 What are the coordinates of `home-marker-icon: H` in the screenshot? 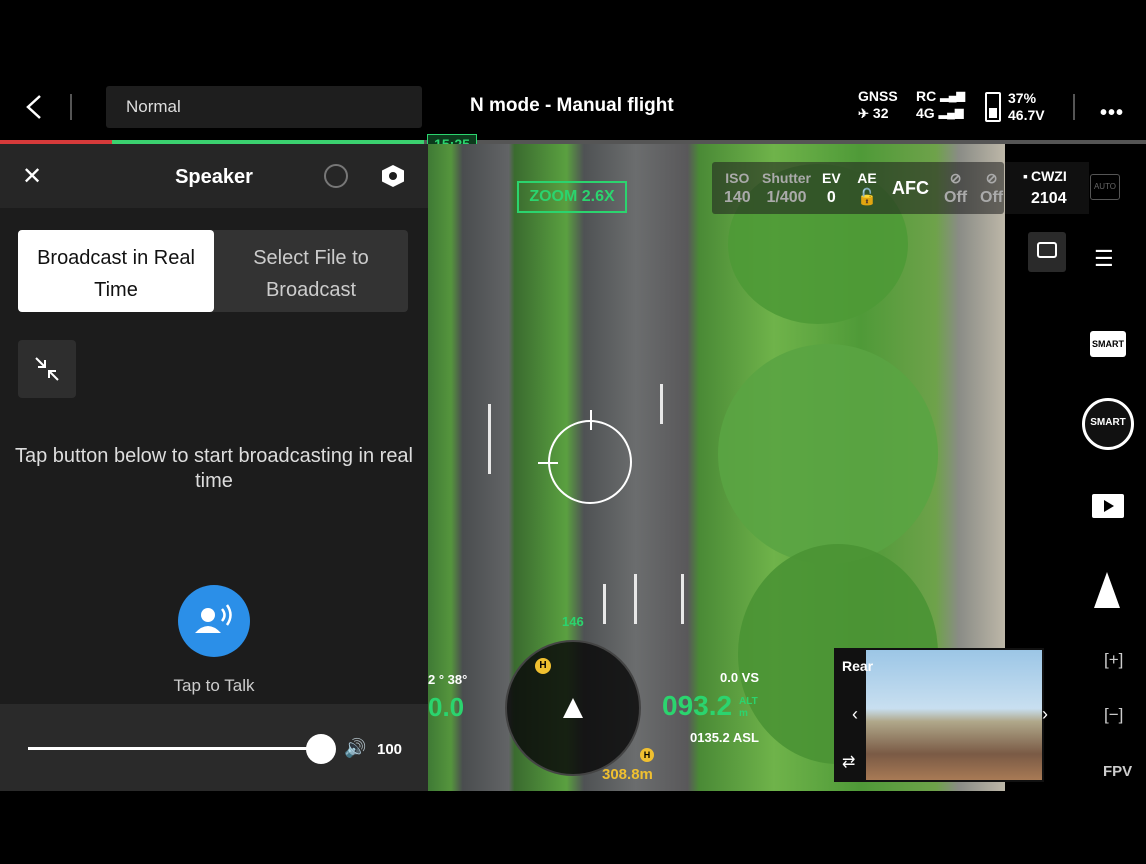 It's located at (647, 755).